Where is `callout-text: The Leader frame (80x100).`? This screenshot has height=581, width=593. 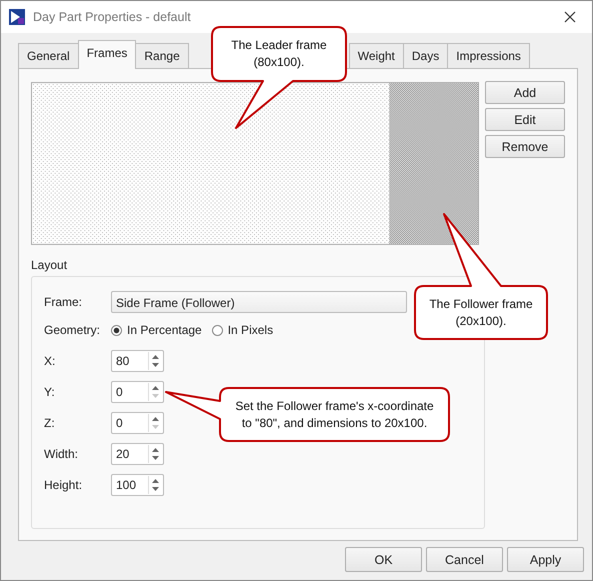 callout-text: The Leader frame (80x100). is located at coordinates (279, 54).